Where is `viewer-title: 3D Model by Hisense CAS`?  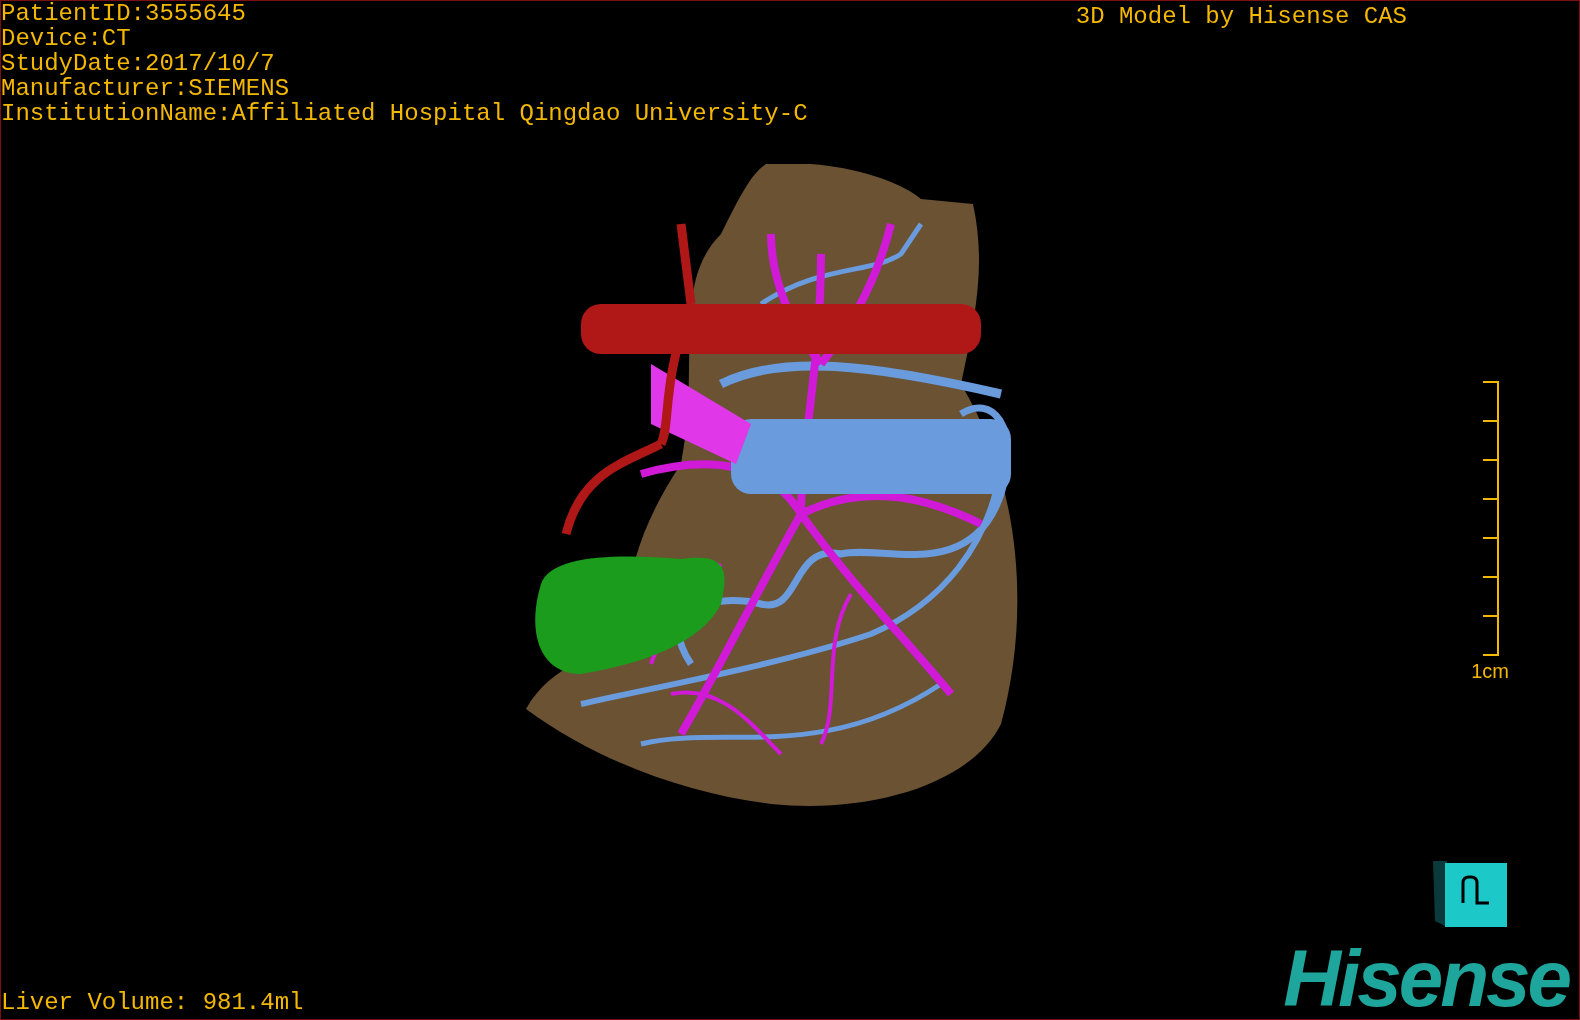
viewer-title: 3D Model by Hisense CAS is located at coordinates (1241, 15).